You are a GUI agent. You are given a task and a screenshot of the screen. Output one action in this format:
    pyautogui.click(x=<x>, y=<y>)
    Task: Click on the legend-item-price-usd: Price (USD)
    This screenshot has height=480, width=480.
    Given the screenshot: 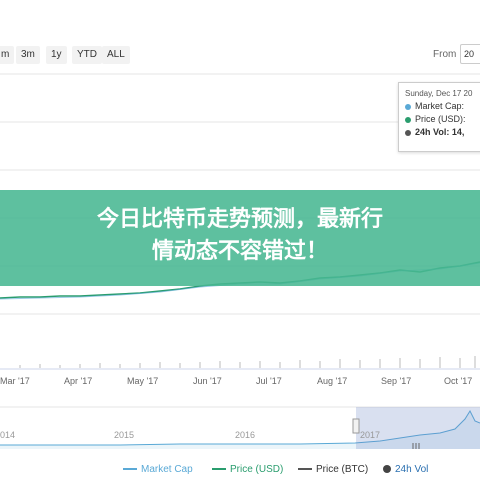 What is the action you would take?
    pyautogui.click(x=247, y=470)
    